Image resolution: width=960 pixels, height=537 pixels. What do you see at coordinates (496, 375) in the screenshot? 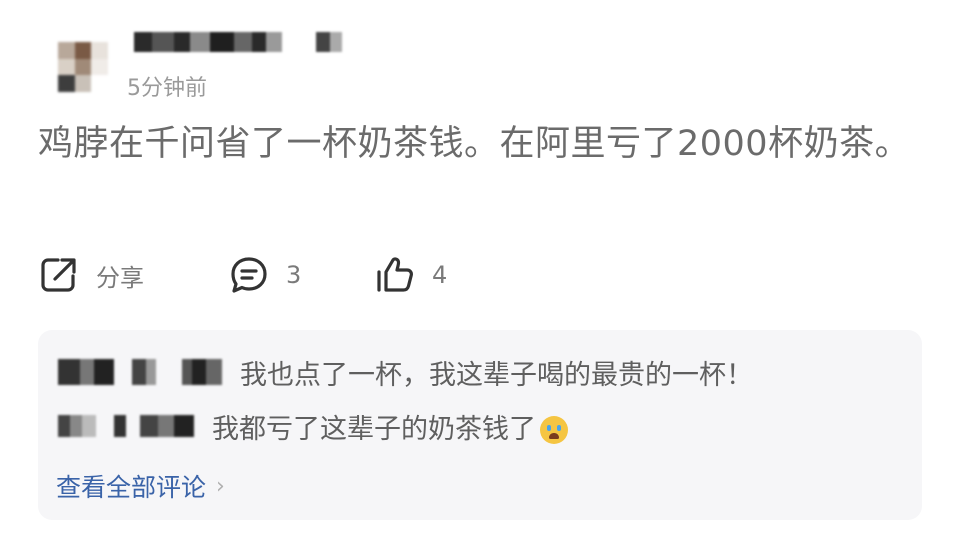
I see `comment-text: 我也点了一杯，我这辈子喝的最贵的一杯！` at bounding box center [496, 375].